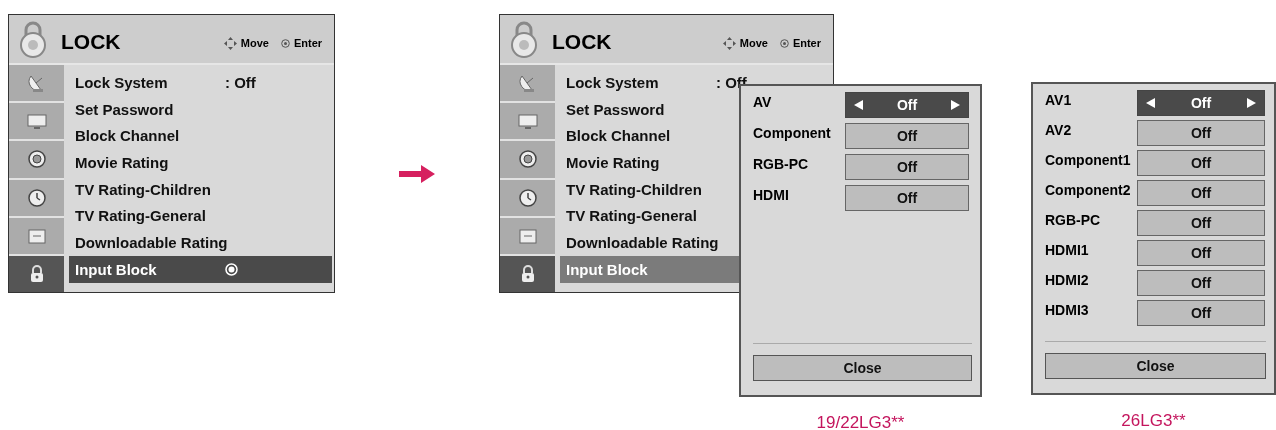  Describe the element at coordinates (763, 101) in the screenshot. I see `input-label: AV` at that location.